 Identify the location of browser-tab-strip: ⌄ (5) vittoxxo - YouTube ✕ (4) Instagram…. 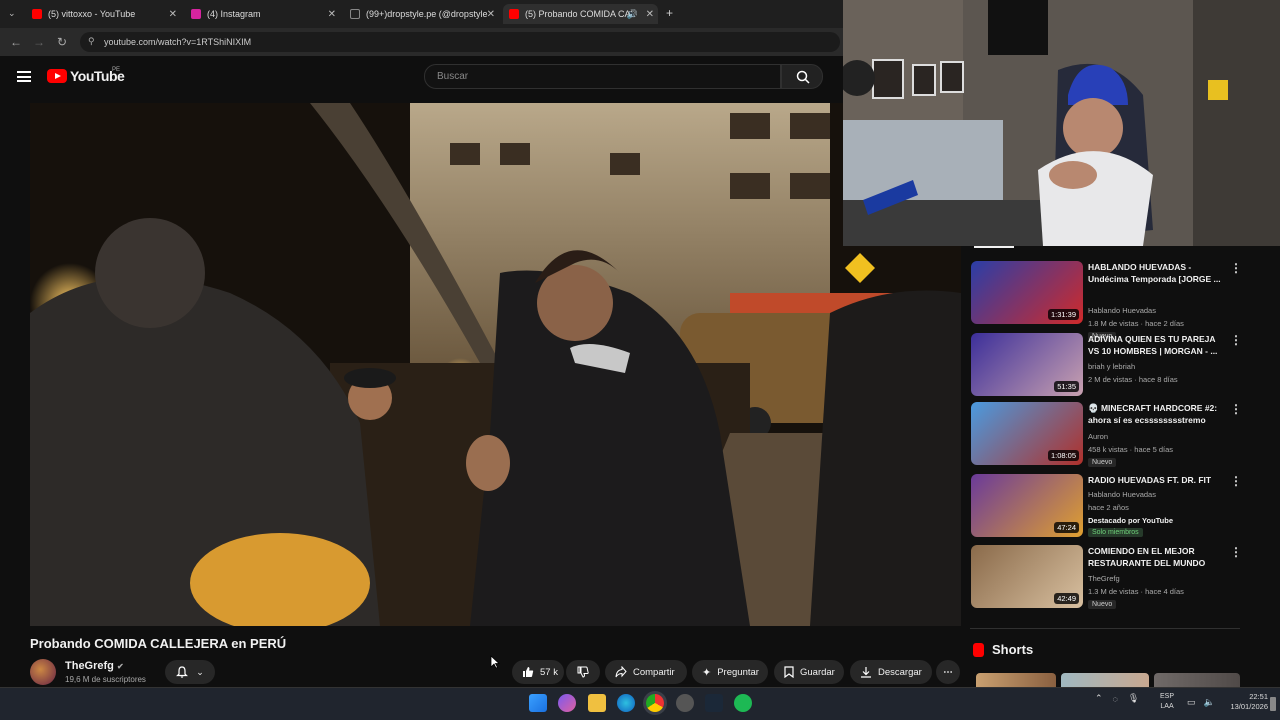
(421, 14).